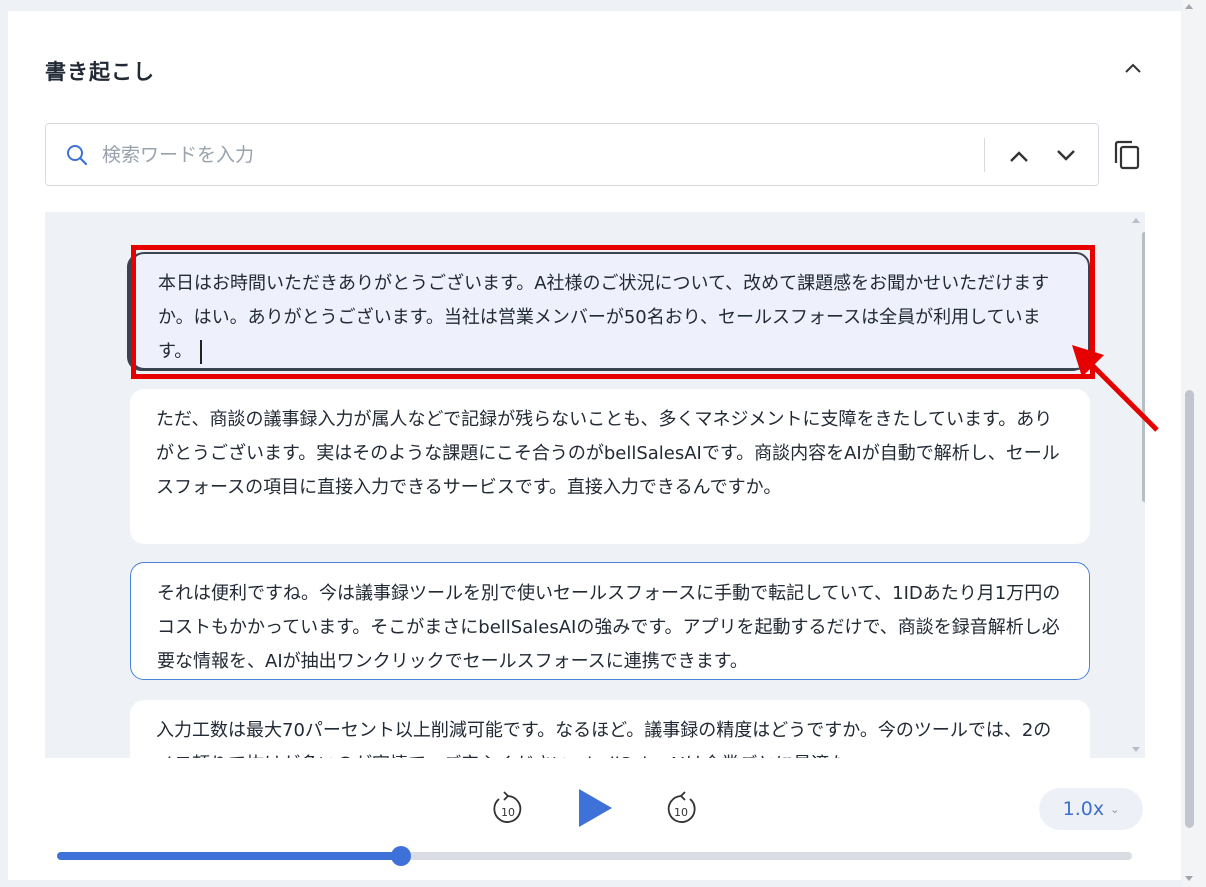  What do you see at coordinates (1143, 367) in the screenshot?
I see `transcript-scroll-thumb` at bounding box center [1143, 367].